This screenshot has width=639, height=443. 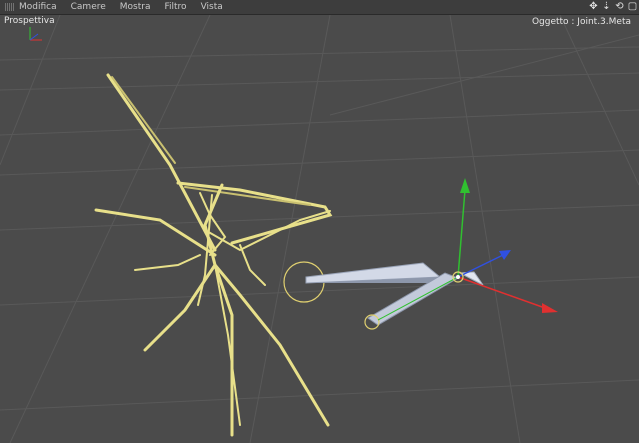 I want to click on gizmo-y-axis, so click(x=461, y=233).